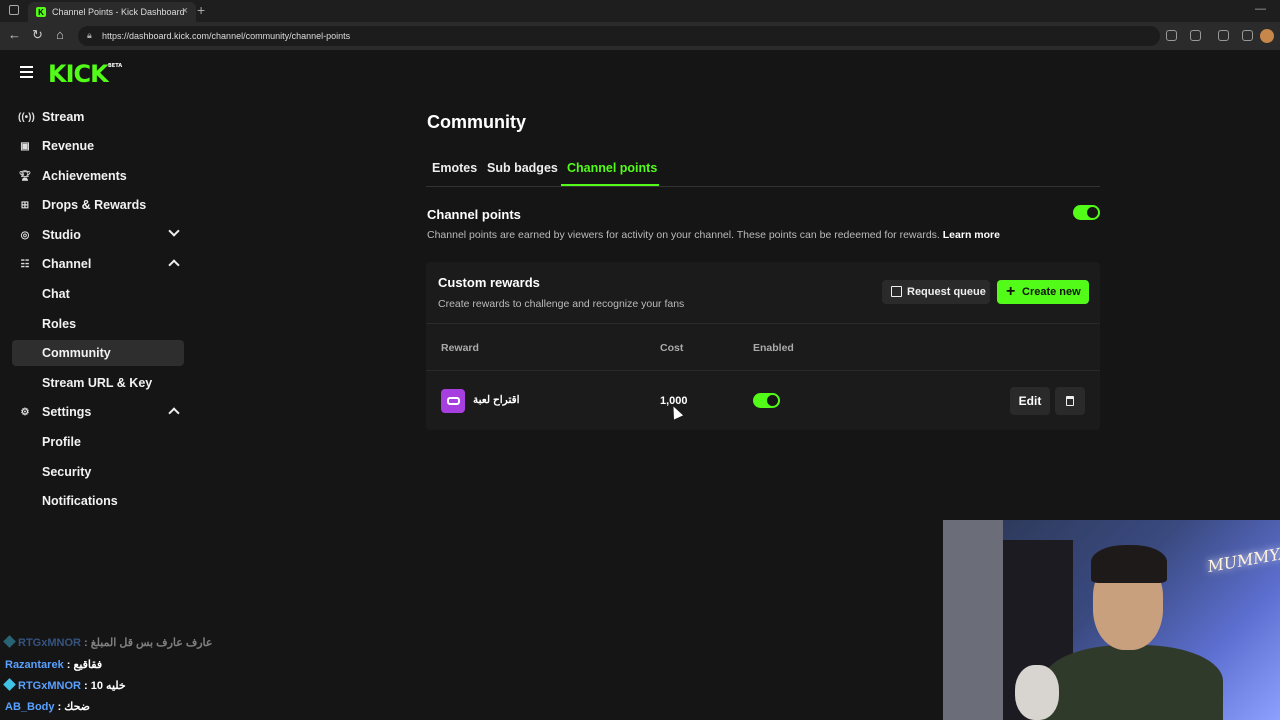 Image resolution: width=1280 pixels, height=720 pixels. I want to click on minimize-icon: —, so click(1260, 9).